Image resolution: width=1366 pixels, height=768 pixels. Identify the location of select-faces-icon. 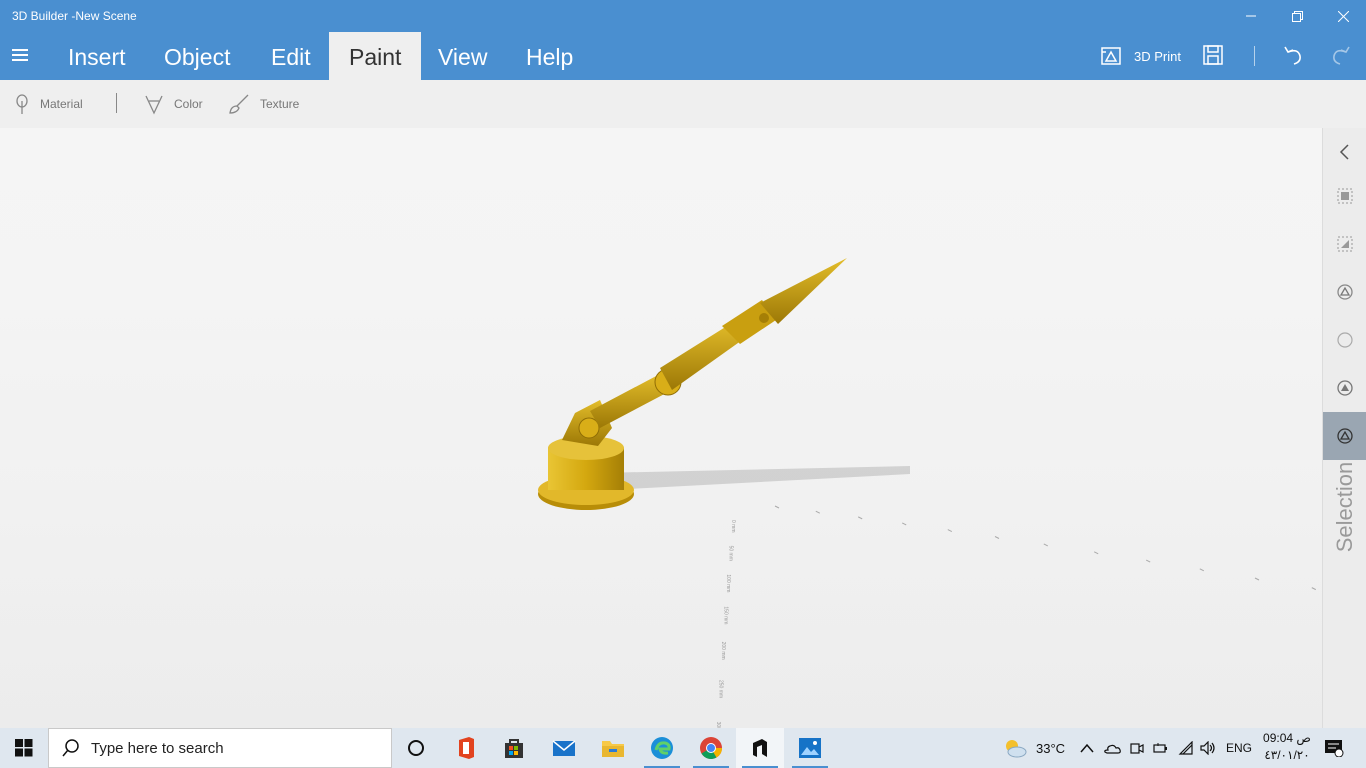
(1345, 244).